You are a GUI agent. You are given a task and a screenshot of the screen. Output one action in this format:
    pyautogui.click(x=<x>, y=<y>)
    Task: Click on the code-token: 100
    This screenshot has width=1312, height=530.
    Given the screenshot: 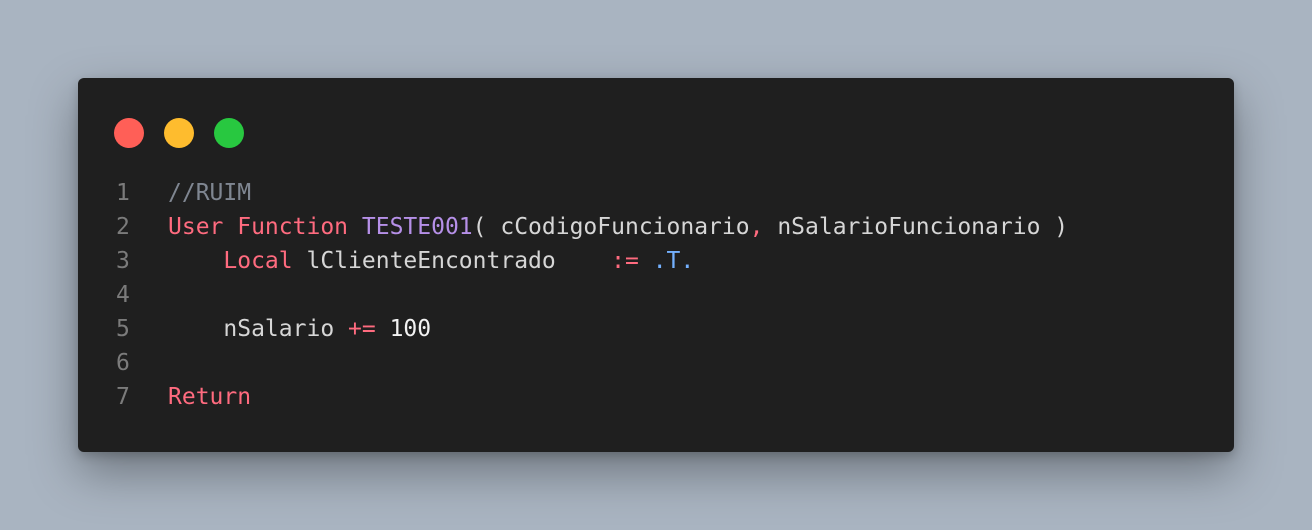 What is the action you would take?
    pyautogui.click(x=410, y=329)
    